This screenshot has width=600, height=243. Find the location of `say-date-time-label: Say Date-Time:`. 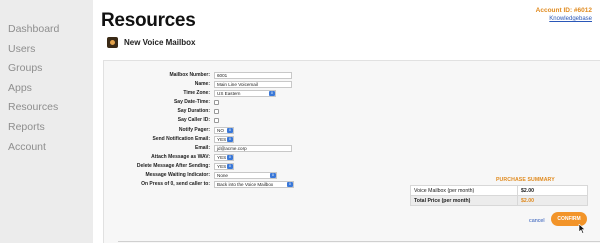

say-date-time-label: Say Date-Time: is located at coordinates (191, 102).